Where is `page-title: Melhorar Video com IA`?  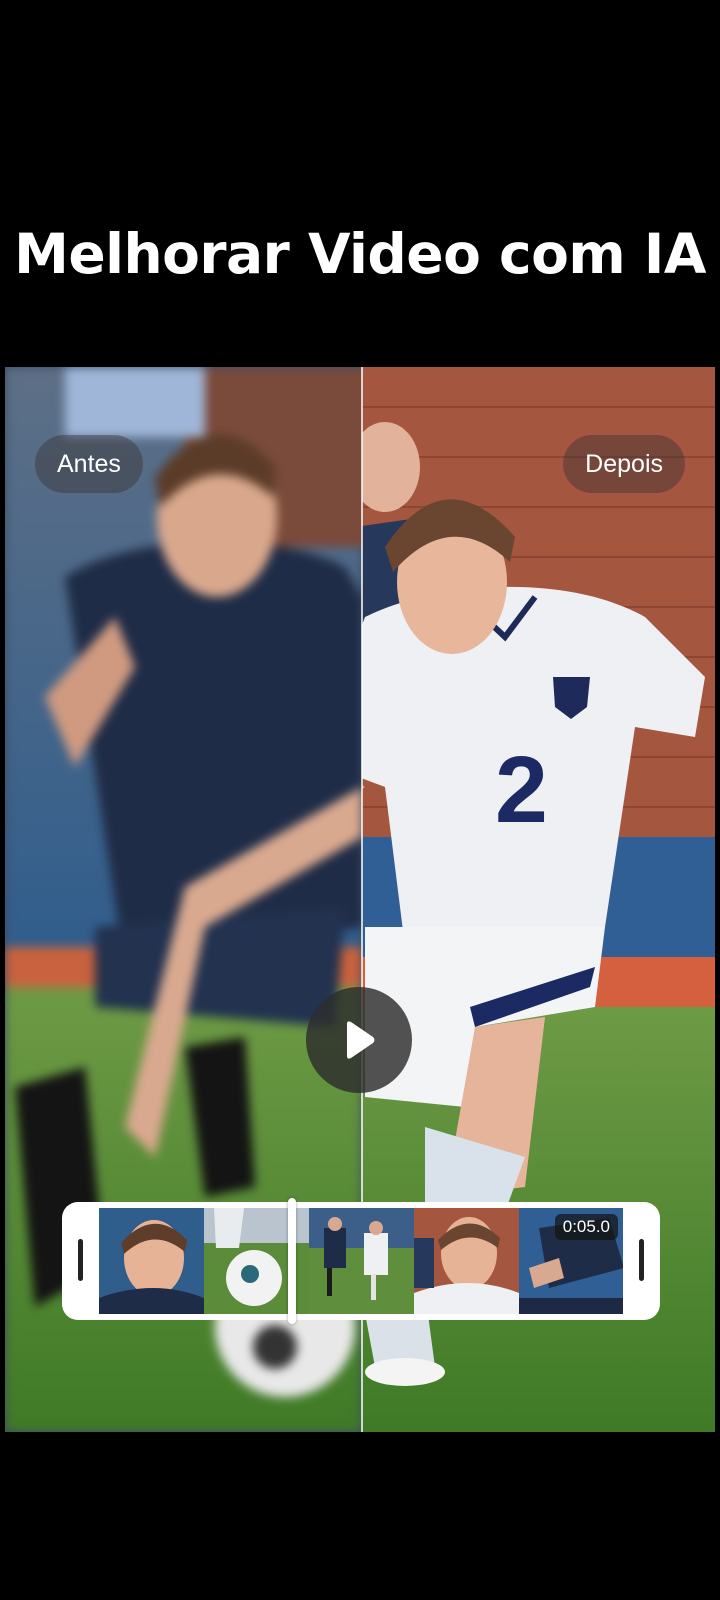 page-title: Melhorar Video com IA is located at coordinates (360, 254).